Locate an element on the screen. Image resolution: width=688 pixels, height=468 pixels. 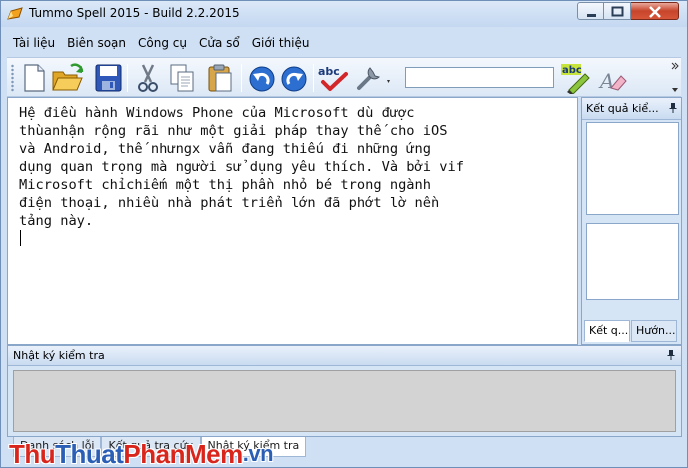
toolbar-grip is located at coordinates (12, 78).